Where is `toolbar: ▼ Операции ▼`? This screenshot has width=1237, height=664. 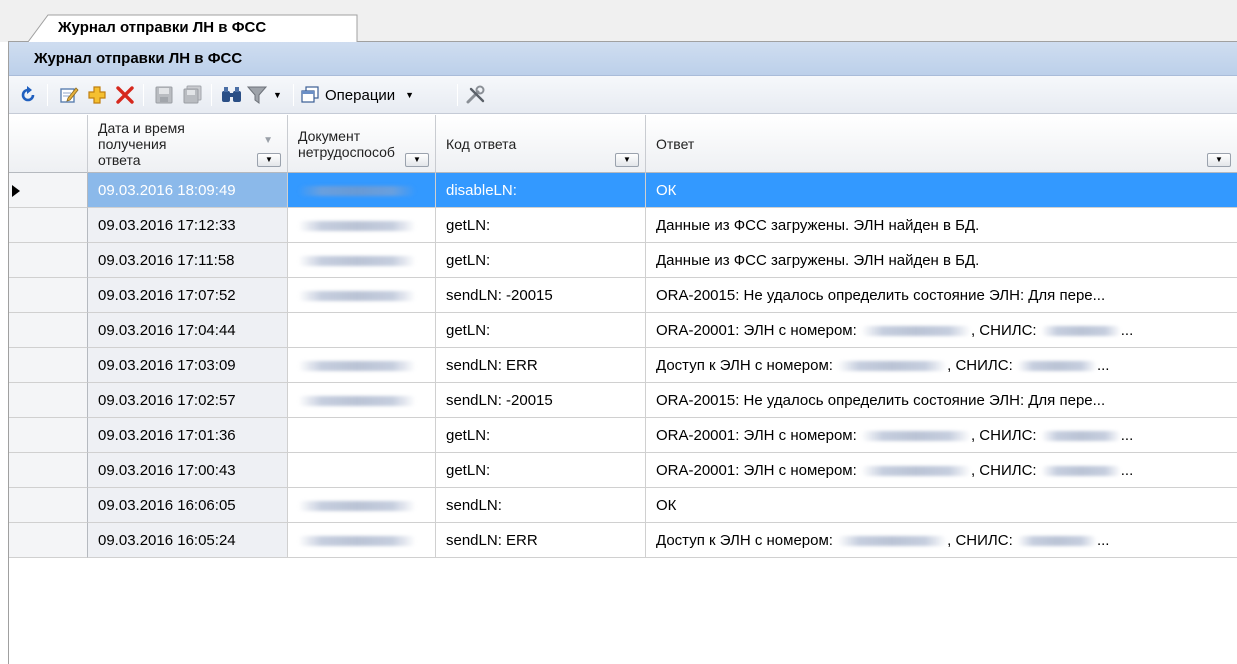 toolbar: ▼ Операции ▼ is located at coordinates (623, 95).